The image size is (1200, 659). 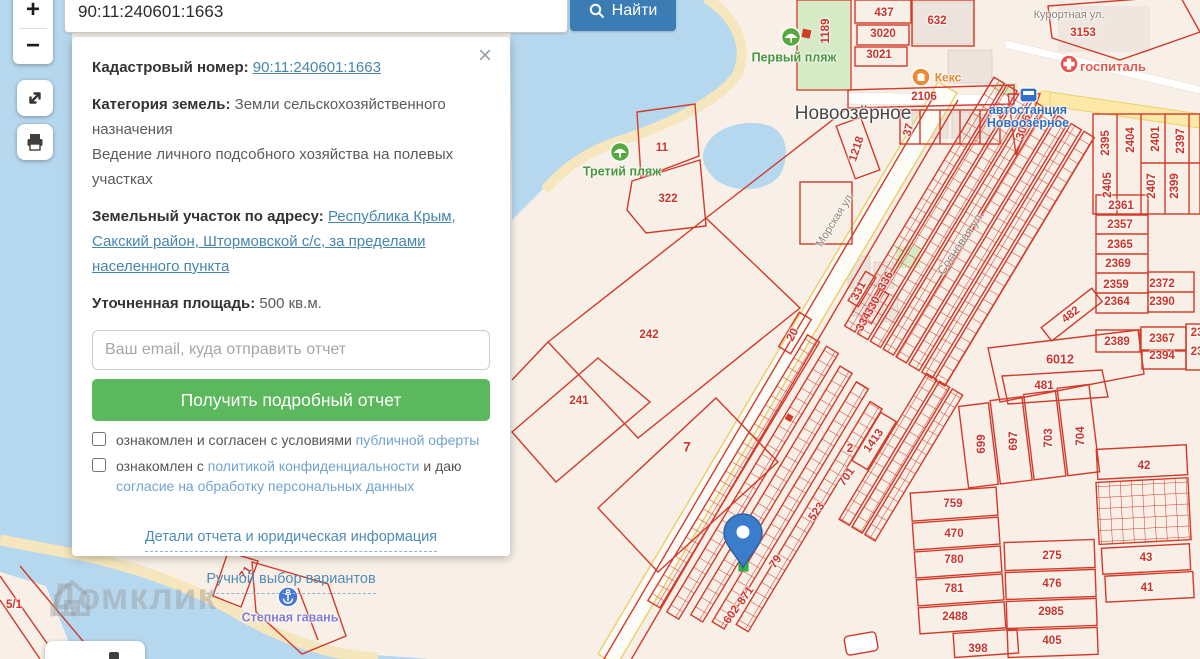 I want to click on zoom-control: + −, so click(x=33, y=32).